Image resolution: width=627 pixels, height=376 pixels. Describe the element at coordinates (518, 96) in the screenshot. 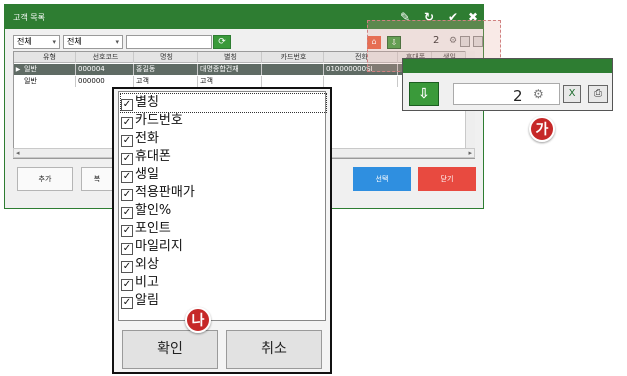

I see `zoom-record-count: 2` at that location.